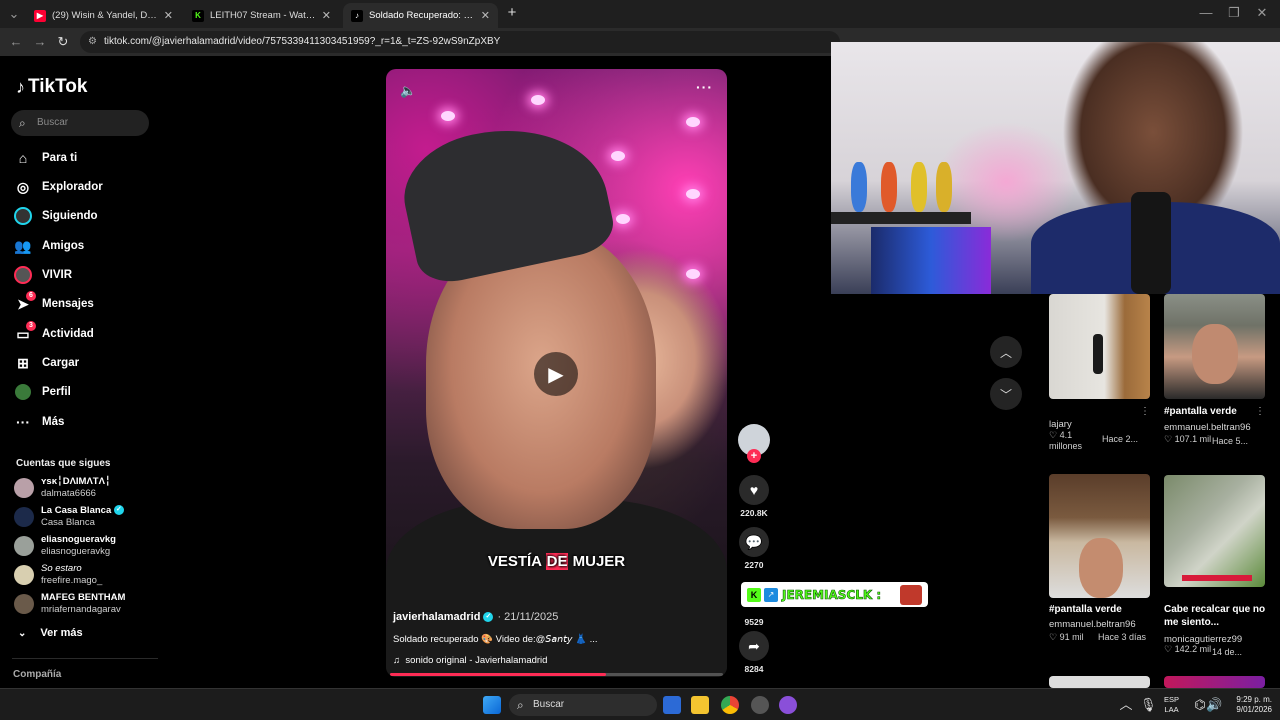  I want to click on app-icon, so click(788, 705).